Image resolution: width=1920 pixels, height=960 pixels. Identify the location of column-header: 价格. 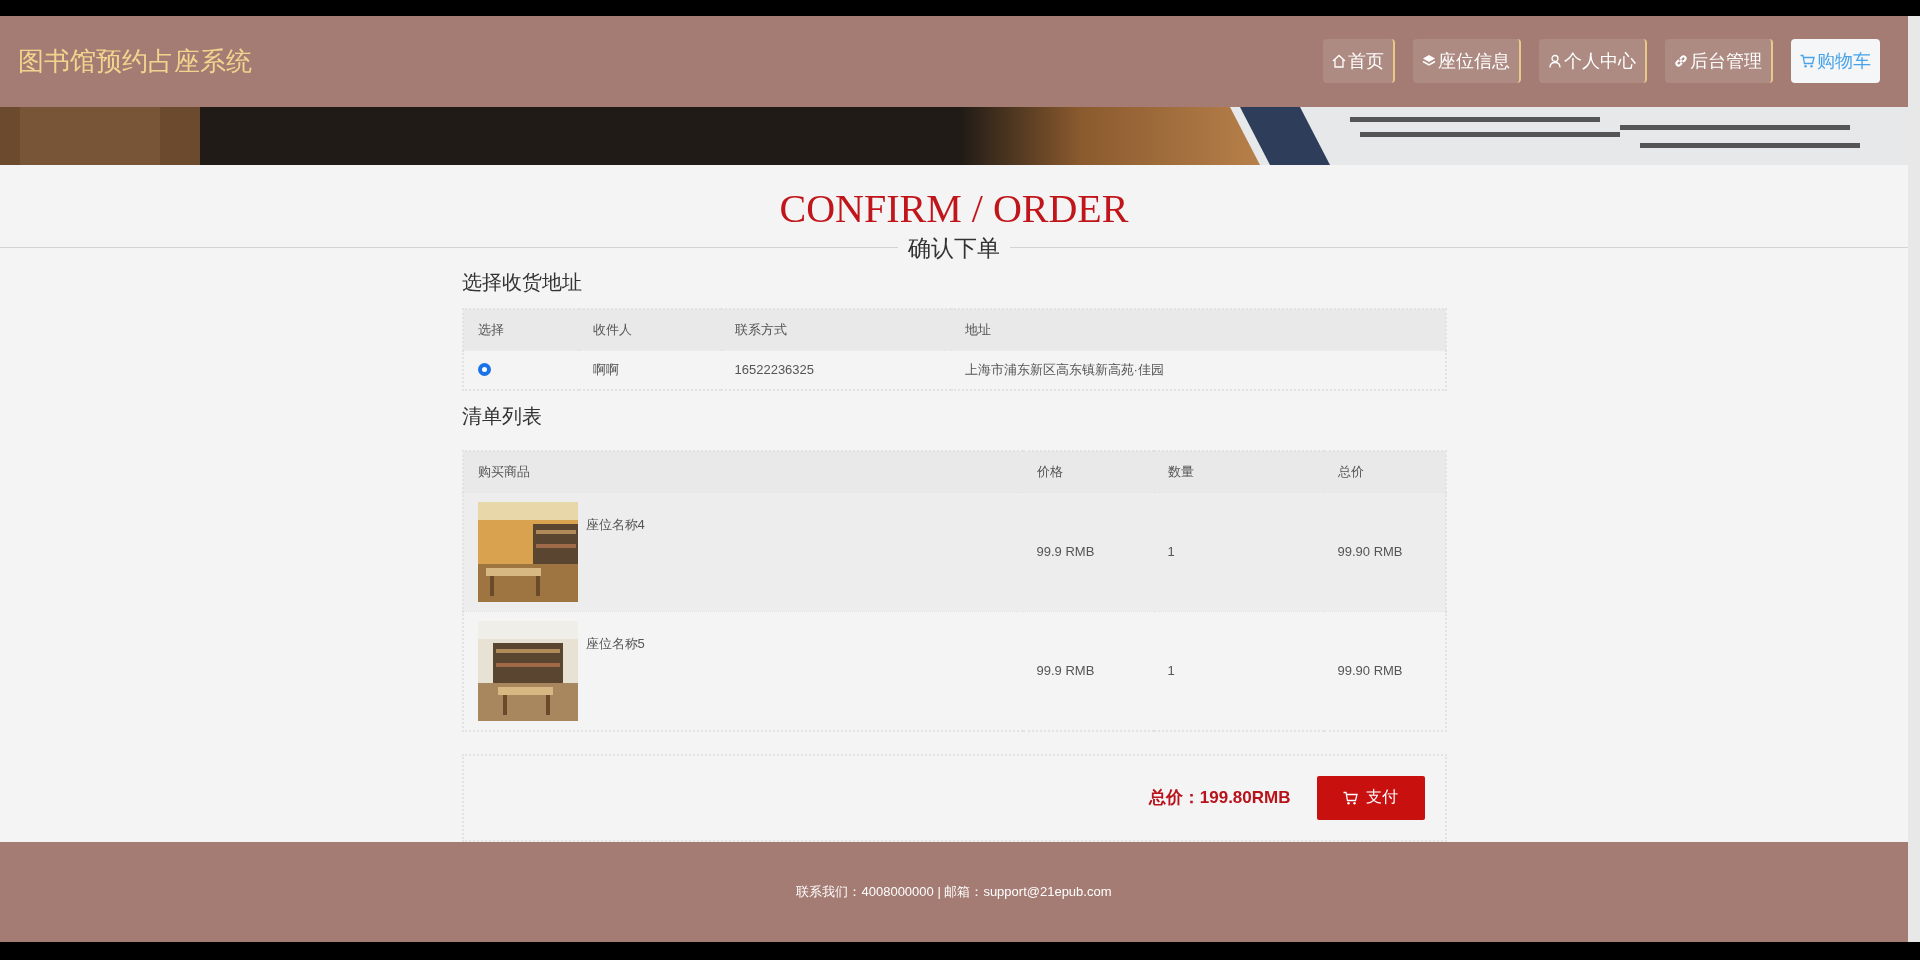
(1088, 471).